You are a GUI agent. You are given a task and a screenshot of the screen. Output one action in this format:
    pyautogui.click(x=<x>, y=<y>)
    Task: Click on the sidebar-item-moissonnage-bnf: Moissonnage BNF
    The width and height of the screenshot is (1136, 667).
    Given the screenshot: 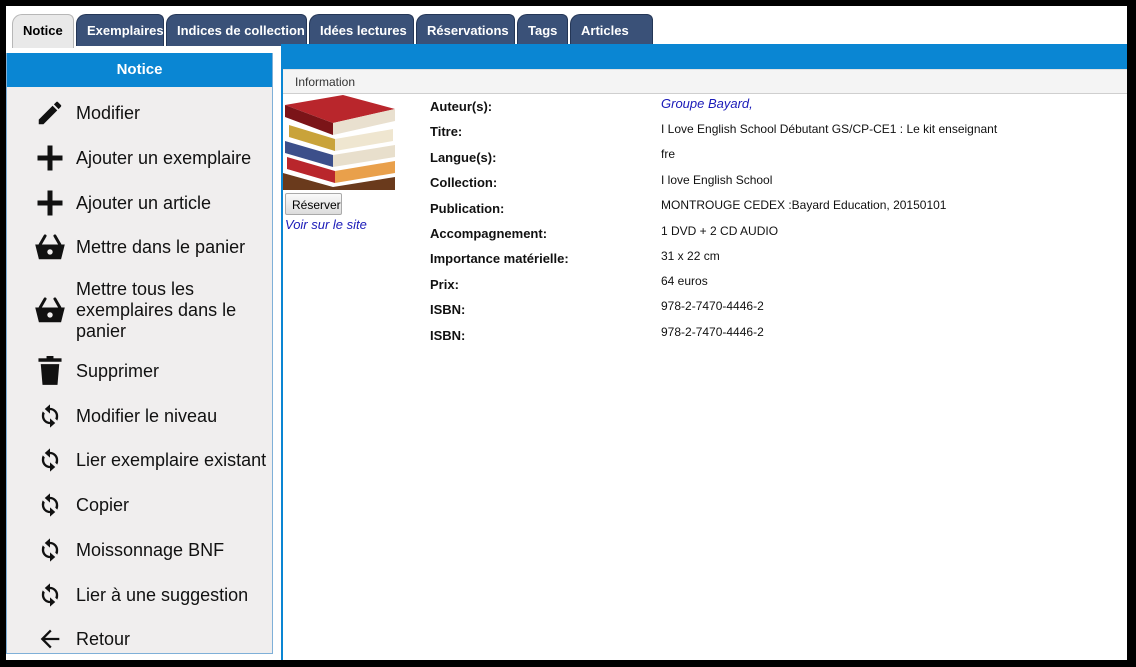 What is the action you would take?
    pyautogui.click(x=139, y=550)
    